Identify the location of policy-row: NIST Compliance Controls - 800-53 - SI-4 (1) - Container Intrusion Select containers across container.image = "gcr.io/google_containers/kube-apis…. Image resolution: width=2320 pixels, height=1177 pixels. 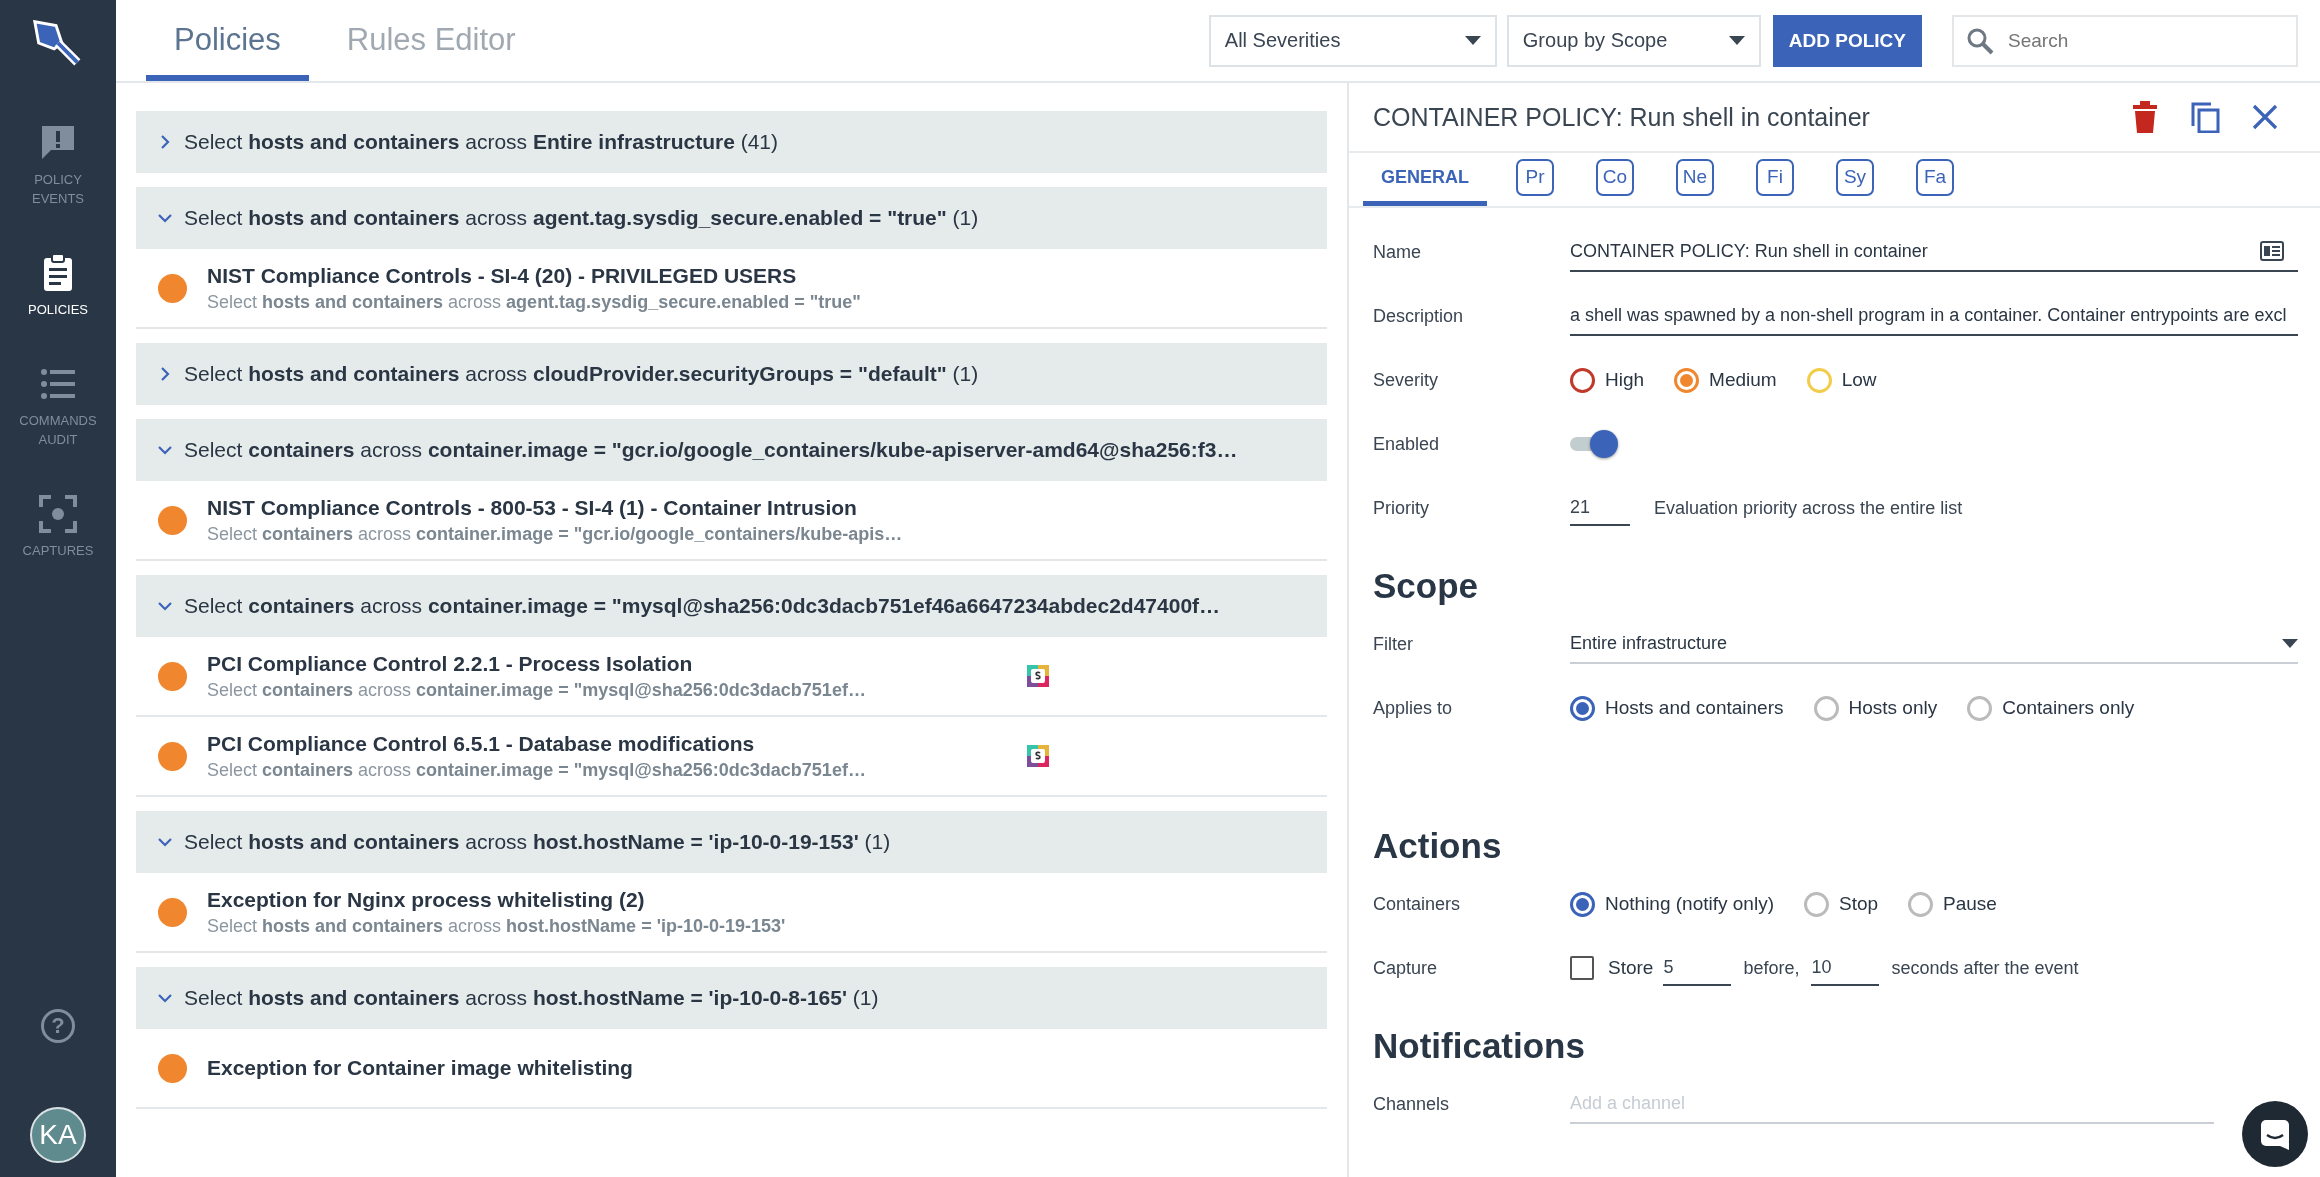
(731, 521).